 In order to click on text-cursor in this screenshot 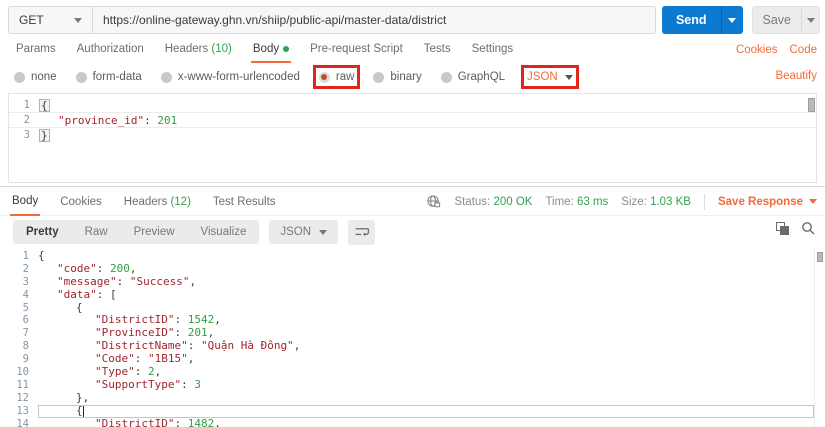, I will do `click(83, 411)`.